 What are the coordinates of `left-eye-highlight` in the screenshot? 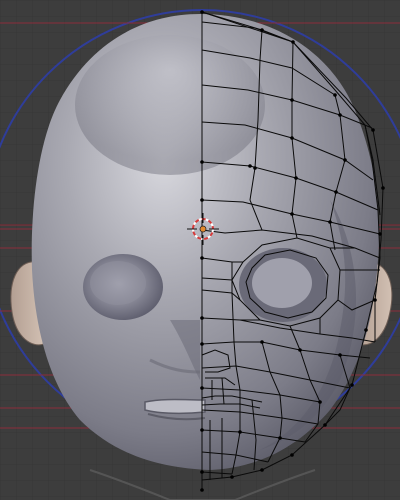 It's located at (118, 283).